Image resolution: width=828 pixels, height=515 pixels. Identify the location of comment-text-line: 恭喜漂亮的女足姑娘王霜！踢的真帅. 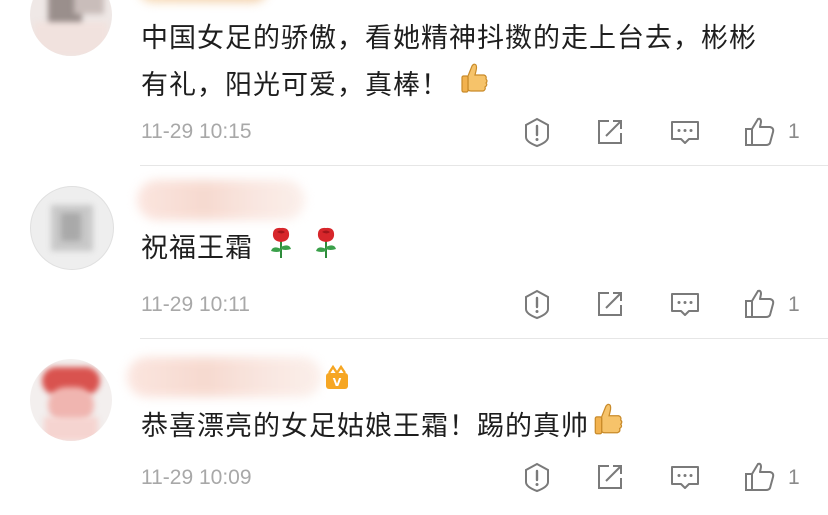
(365, 426).